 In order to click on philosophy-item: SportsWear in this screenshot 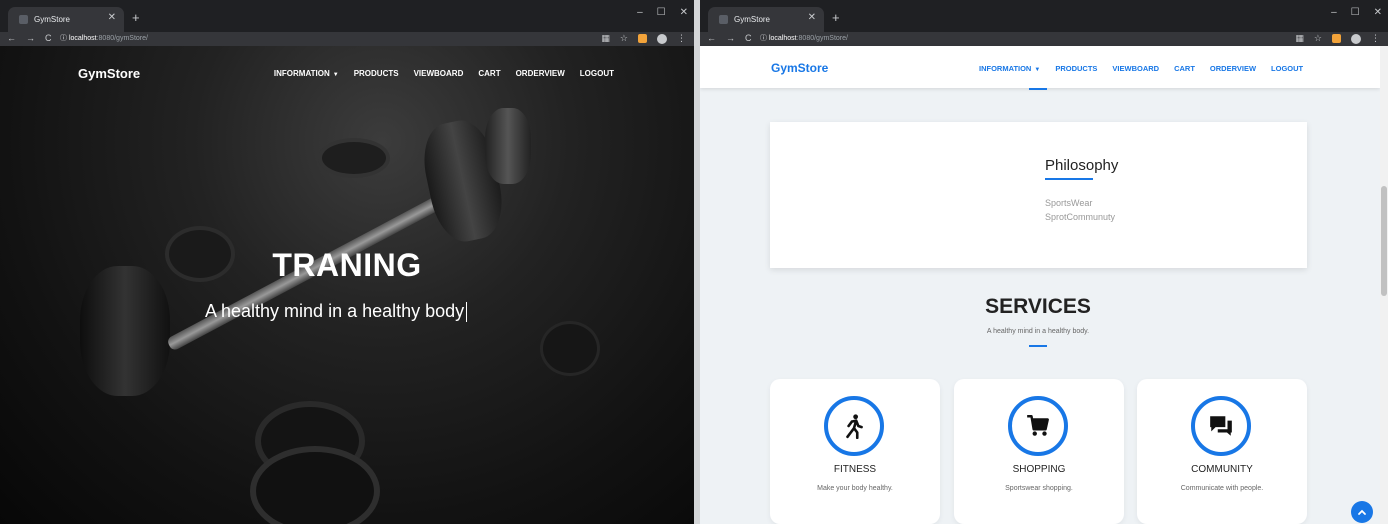, I will do `click(1069, 203)`.